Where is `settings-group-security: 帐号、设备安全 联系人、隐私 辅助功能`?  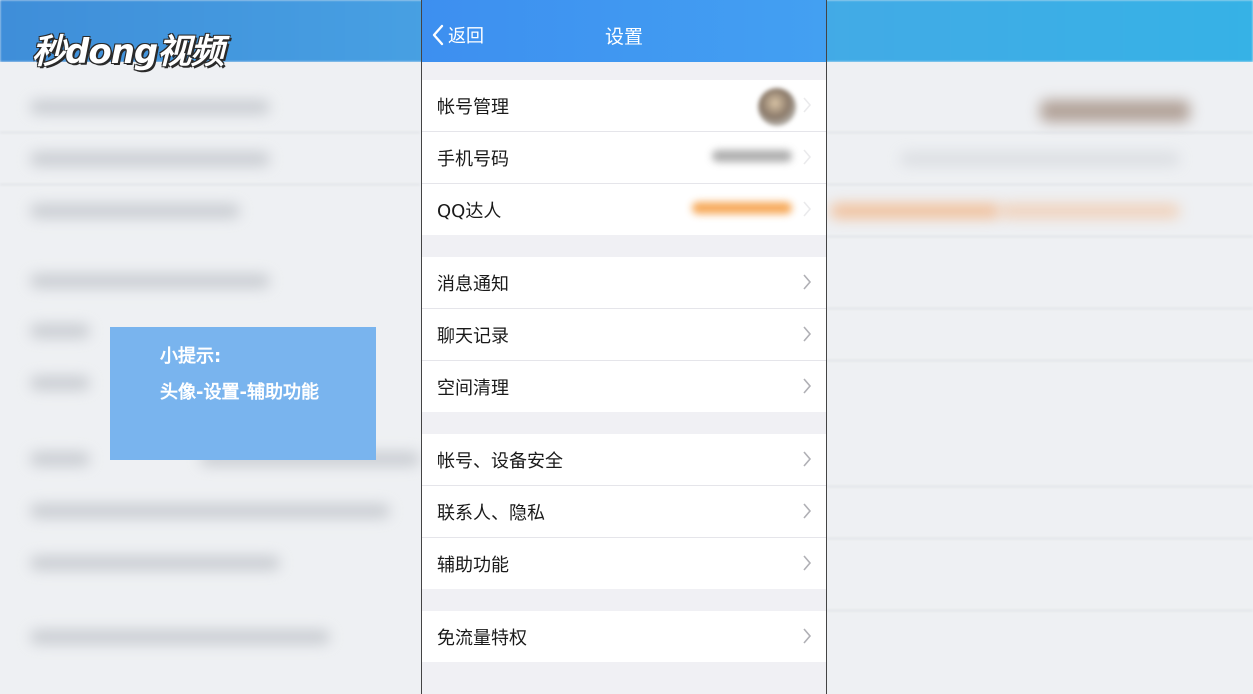 settings-group-security: 帐号、设备安全 联系人、隐私 辅助功能 is located at coordinates (624, 511).